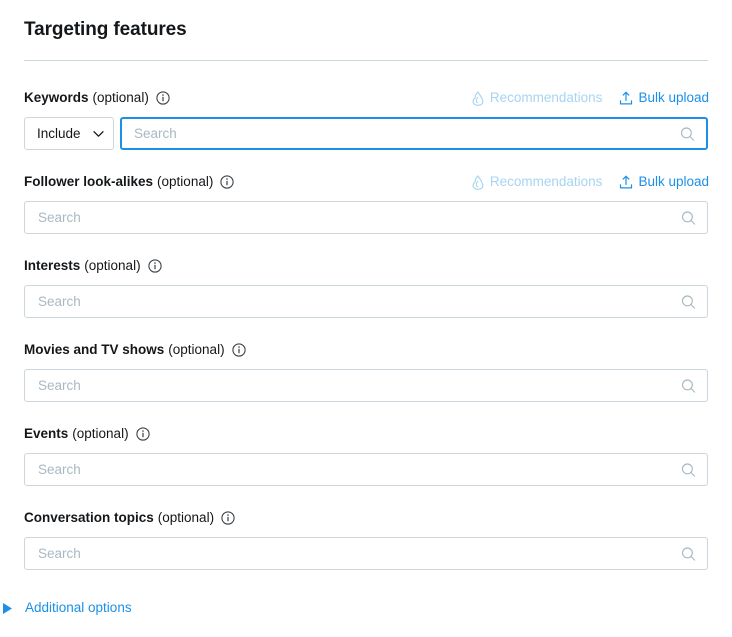 This screenshot has width=732, height=637. I want to click on input-row-follower-look-alikes, so click(366, 217).